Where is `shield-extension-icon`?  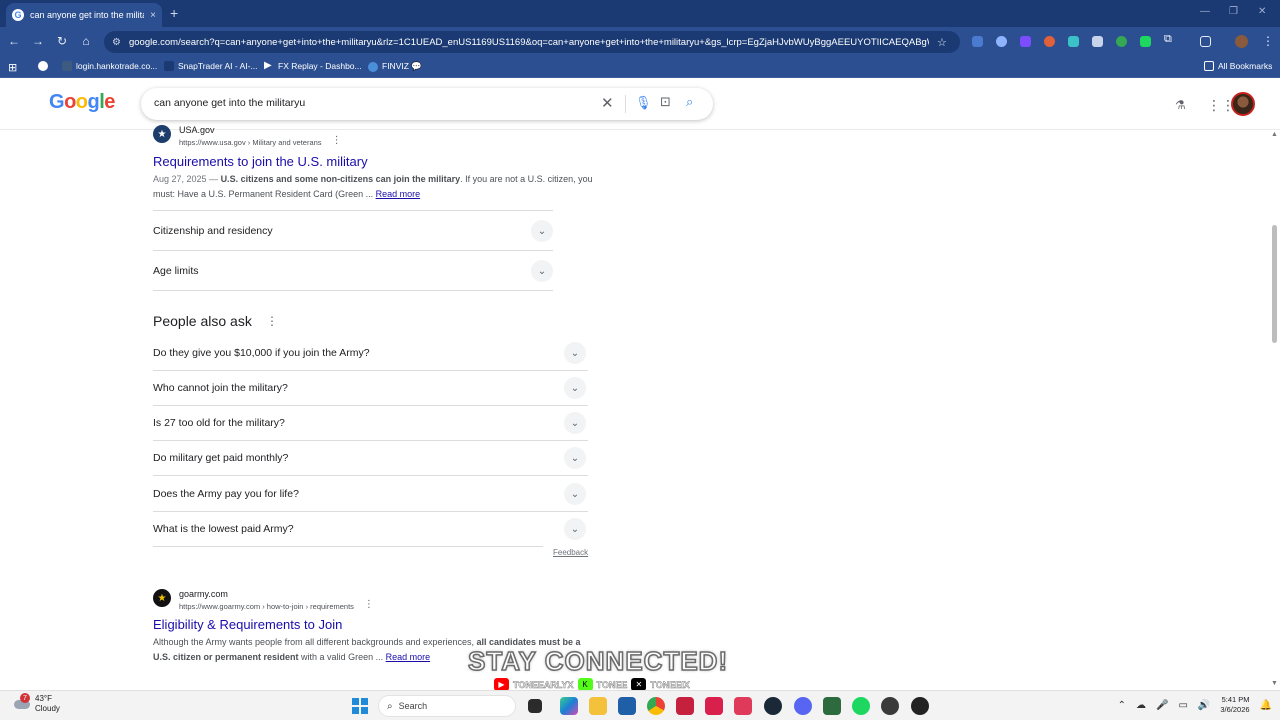
shield-extension-icon is located at coordinates (1097, 41).